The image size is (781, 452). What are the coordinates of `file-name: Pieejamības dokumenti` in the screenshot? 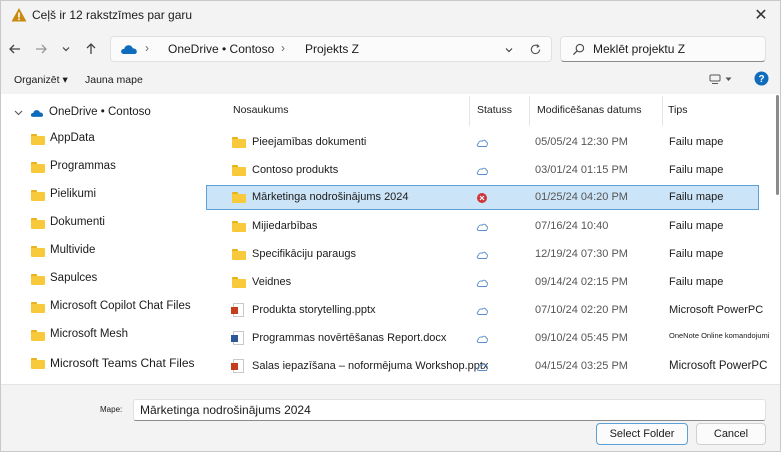 It's located at (309, 142).